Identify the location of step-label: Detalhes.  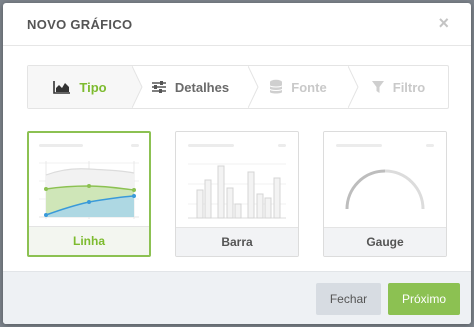
(202, 87).